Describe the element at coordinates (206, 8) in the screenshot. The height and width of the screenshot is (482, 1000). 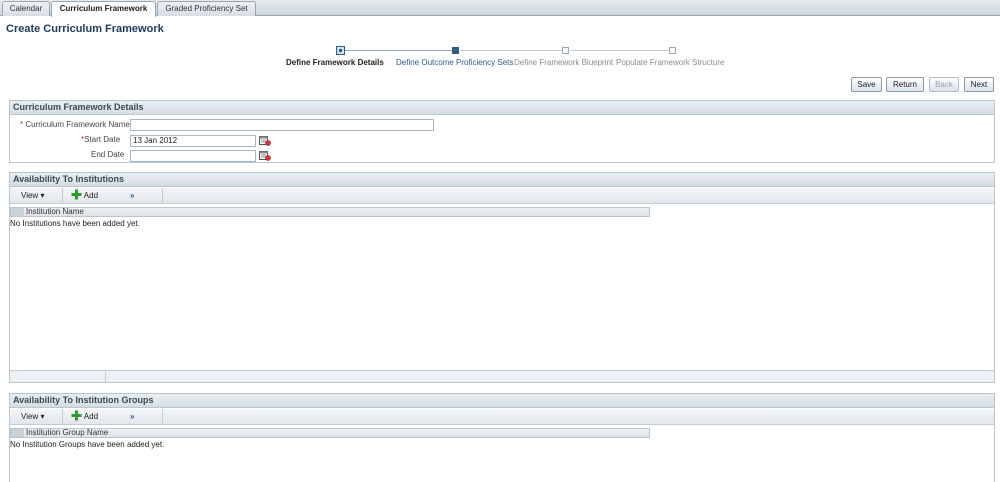
I see `tab-graded-proficiency-set: Graded Proficiency Set` at that location.